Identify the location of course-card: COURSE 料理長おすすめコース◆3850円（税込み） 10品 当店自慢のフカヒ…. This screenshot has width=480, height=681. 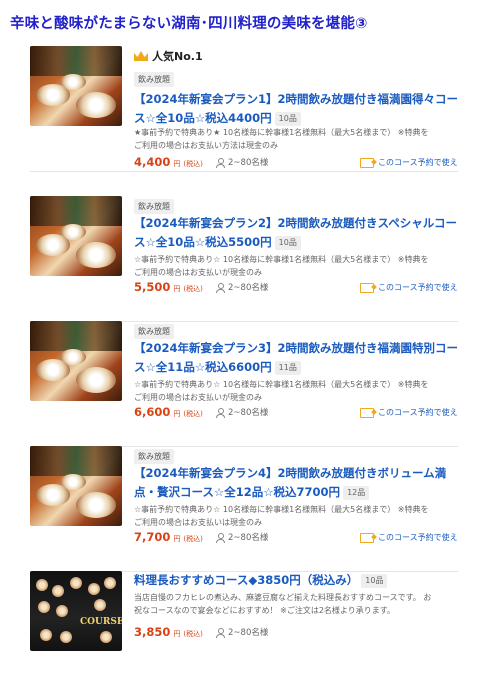
(243, 626).